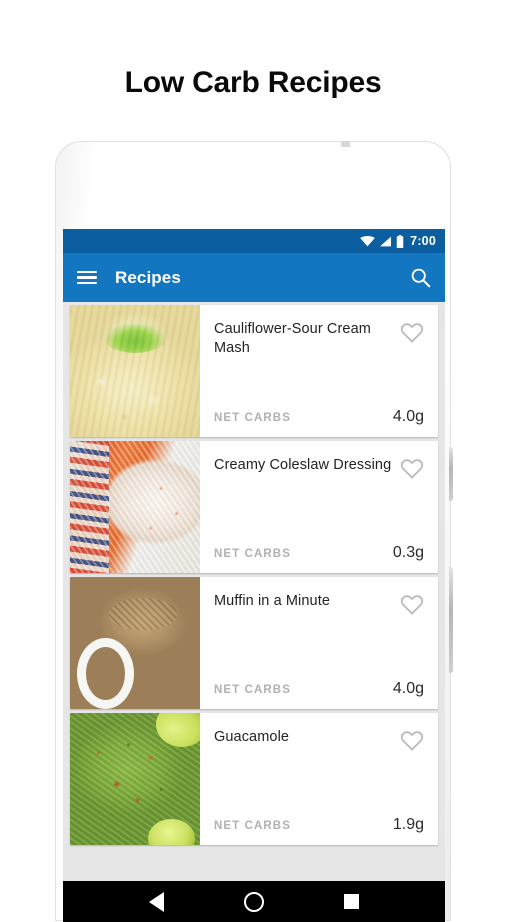  What do you see at coordinates (303, 465) in the screenshot?
I see `recipe-name: Creamy Coleslaw Dressing` at bounding box center [303, 465].